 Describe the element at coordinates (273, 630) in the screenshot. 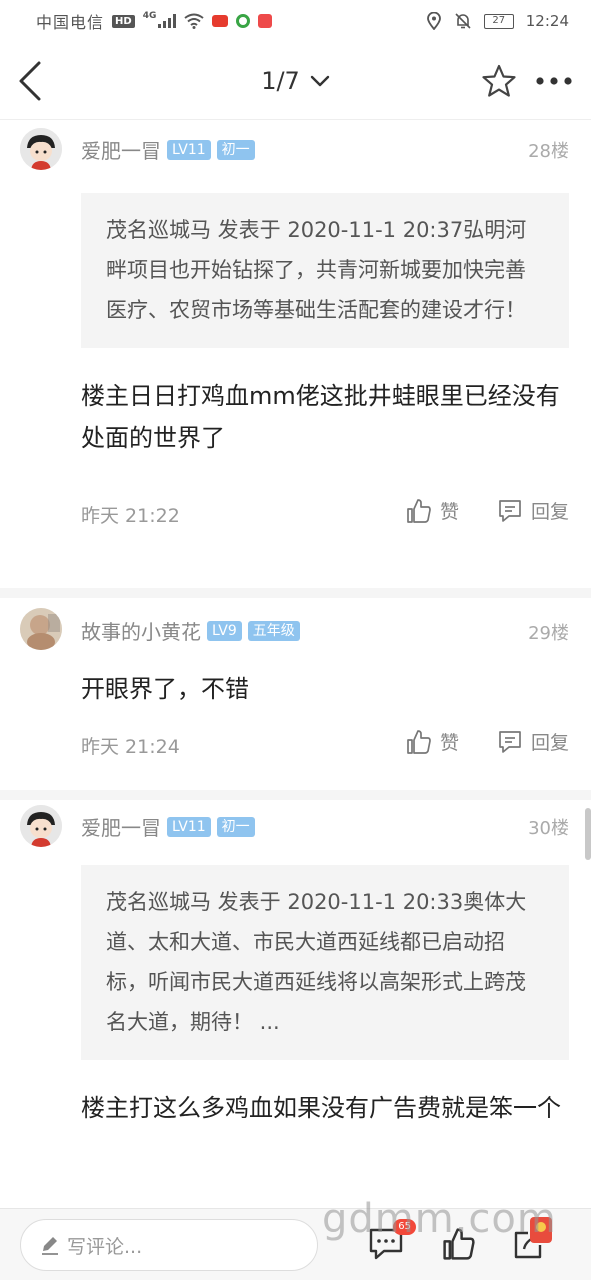

I see `rank-badge: 五年级` at that location.